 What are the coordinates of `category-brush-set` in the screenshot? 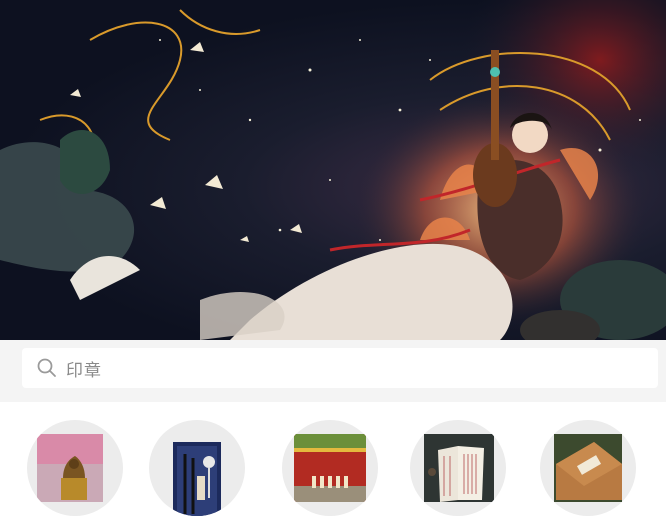 It's located at (197, 468).